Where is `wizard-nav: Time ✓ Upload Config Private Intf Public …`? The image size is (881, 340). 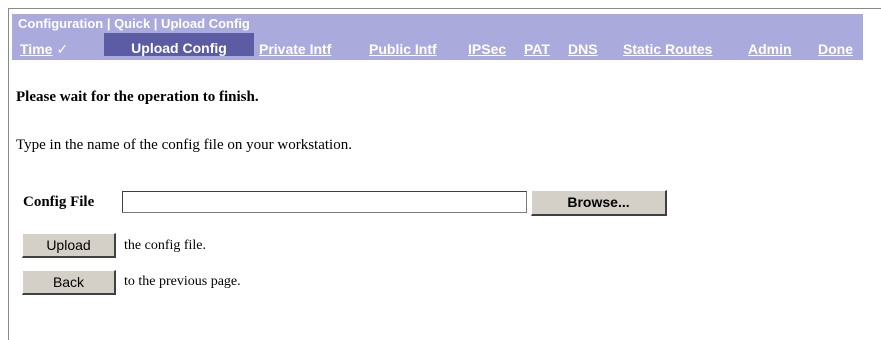 wizard-nav: Time ✓ Upload Config Private Intf Public … is located at coordinates (437, 45).